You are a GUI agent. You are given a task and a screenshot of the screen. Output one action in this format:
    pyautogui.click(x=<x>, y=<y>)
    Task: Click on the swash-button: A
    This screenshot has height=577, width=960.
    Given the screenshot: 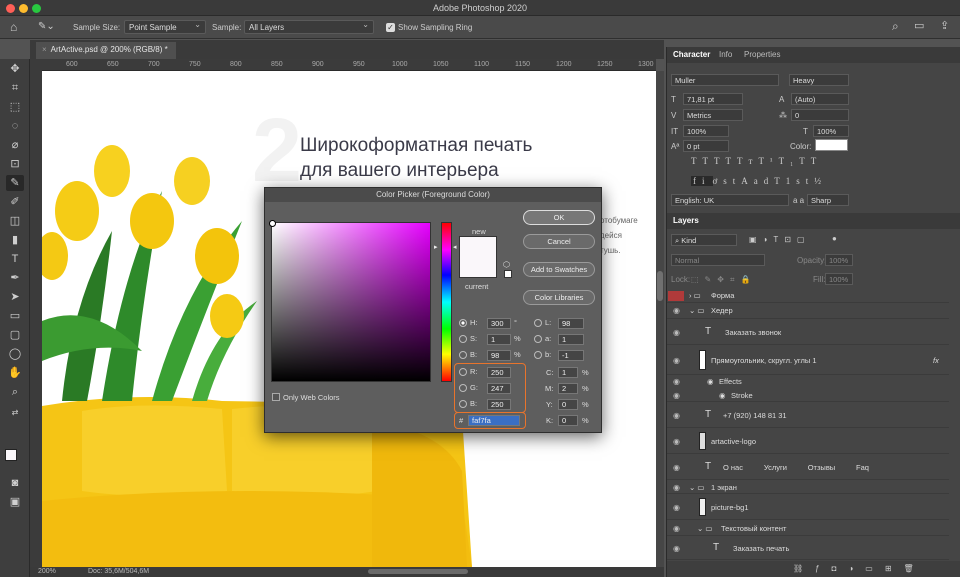 What is the action you would take?
    pyautogui.click(x=747, y=181)
    